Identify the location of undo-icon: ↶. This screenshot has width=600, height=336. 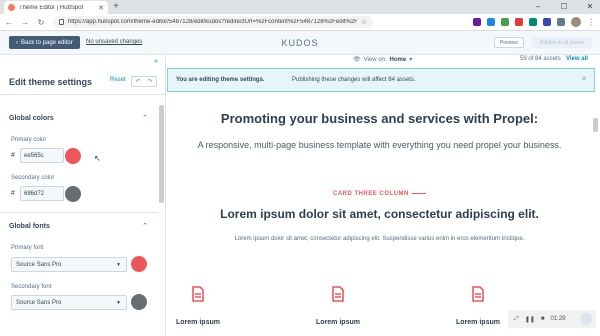
(137, 81).